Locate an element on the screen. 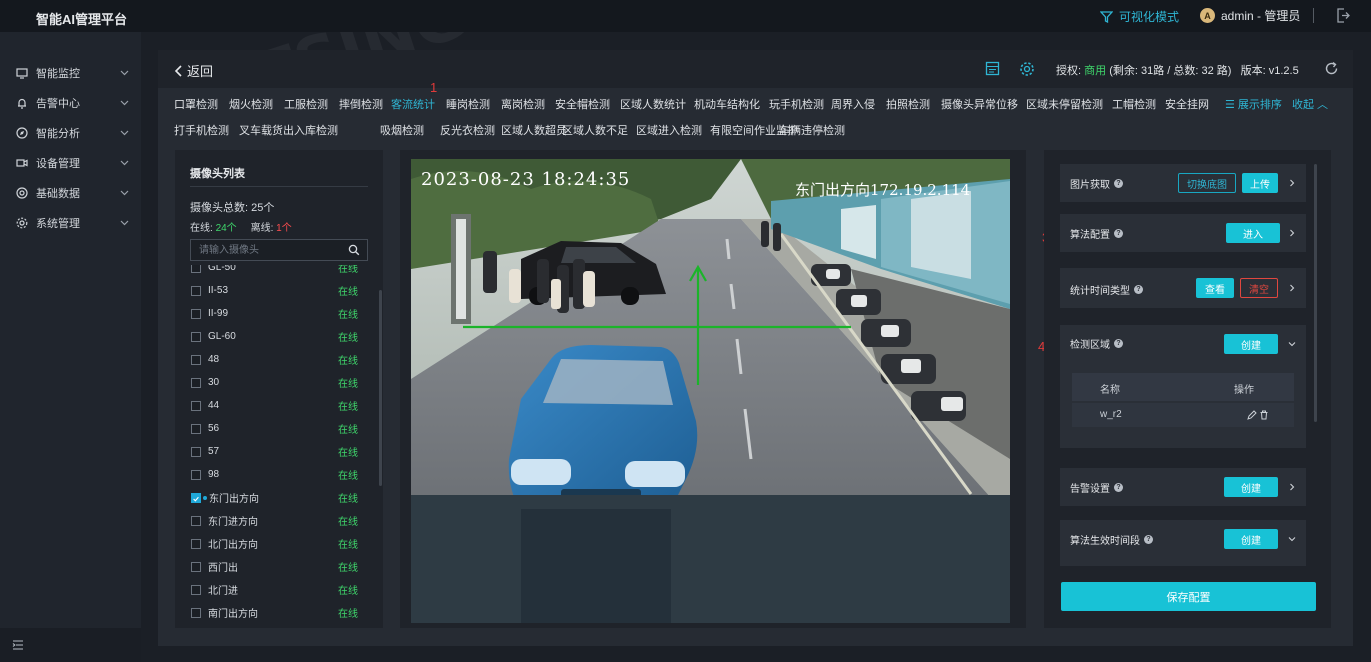  camera-list-item: 56 在线 is located at coordinates (279, 428).